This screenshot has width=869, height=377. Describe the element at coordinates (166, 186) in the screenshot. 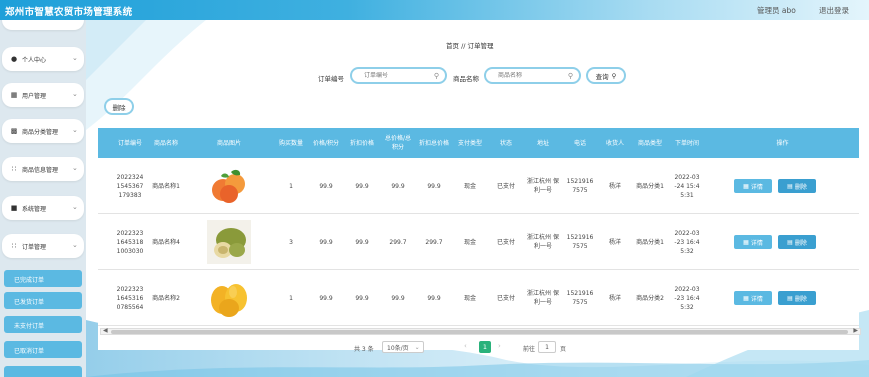

I see `cell-product-name: 商品名称1` at that location.